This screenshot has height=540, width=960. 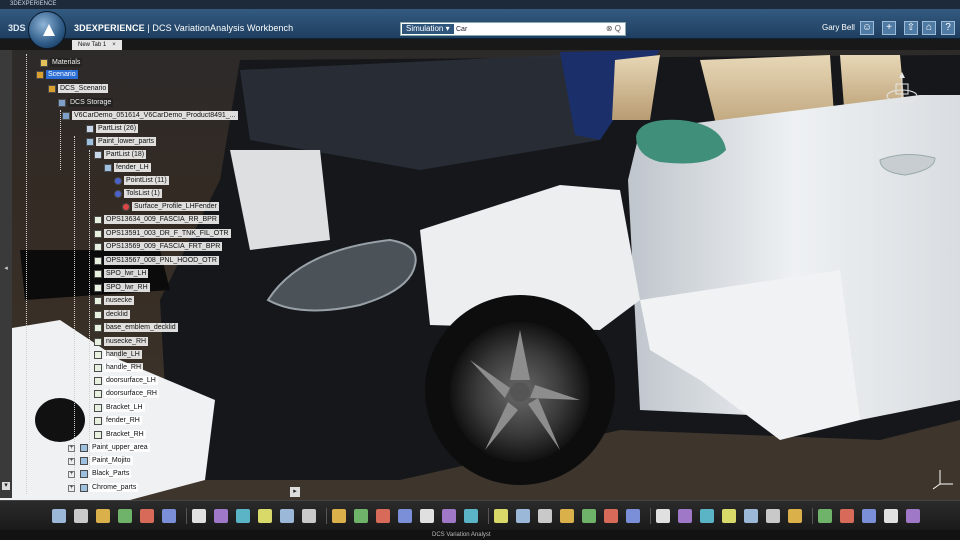 I want to click on tree-node: Bracket_LH, so click(x=119, y=408).